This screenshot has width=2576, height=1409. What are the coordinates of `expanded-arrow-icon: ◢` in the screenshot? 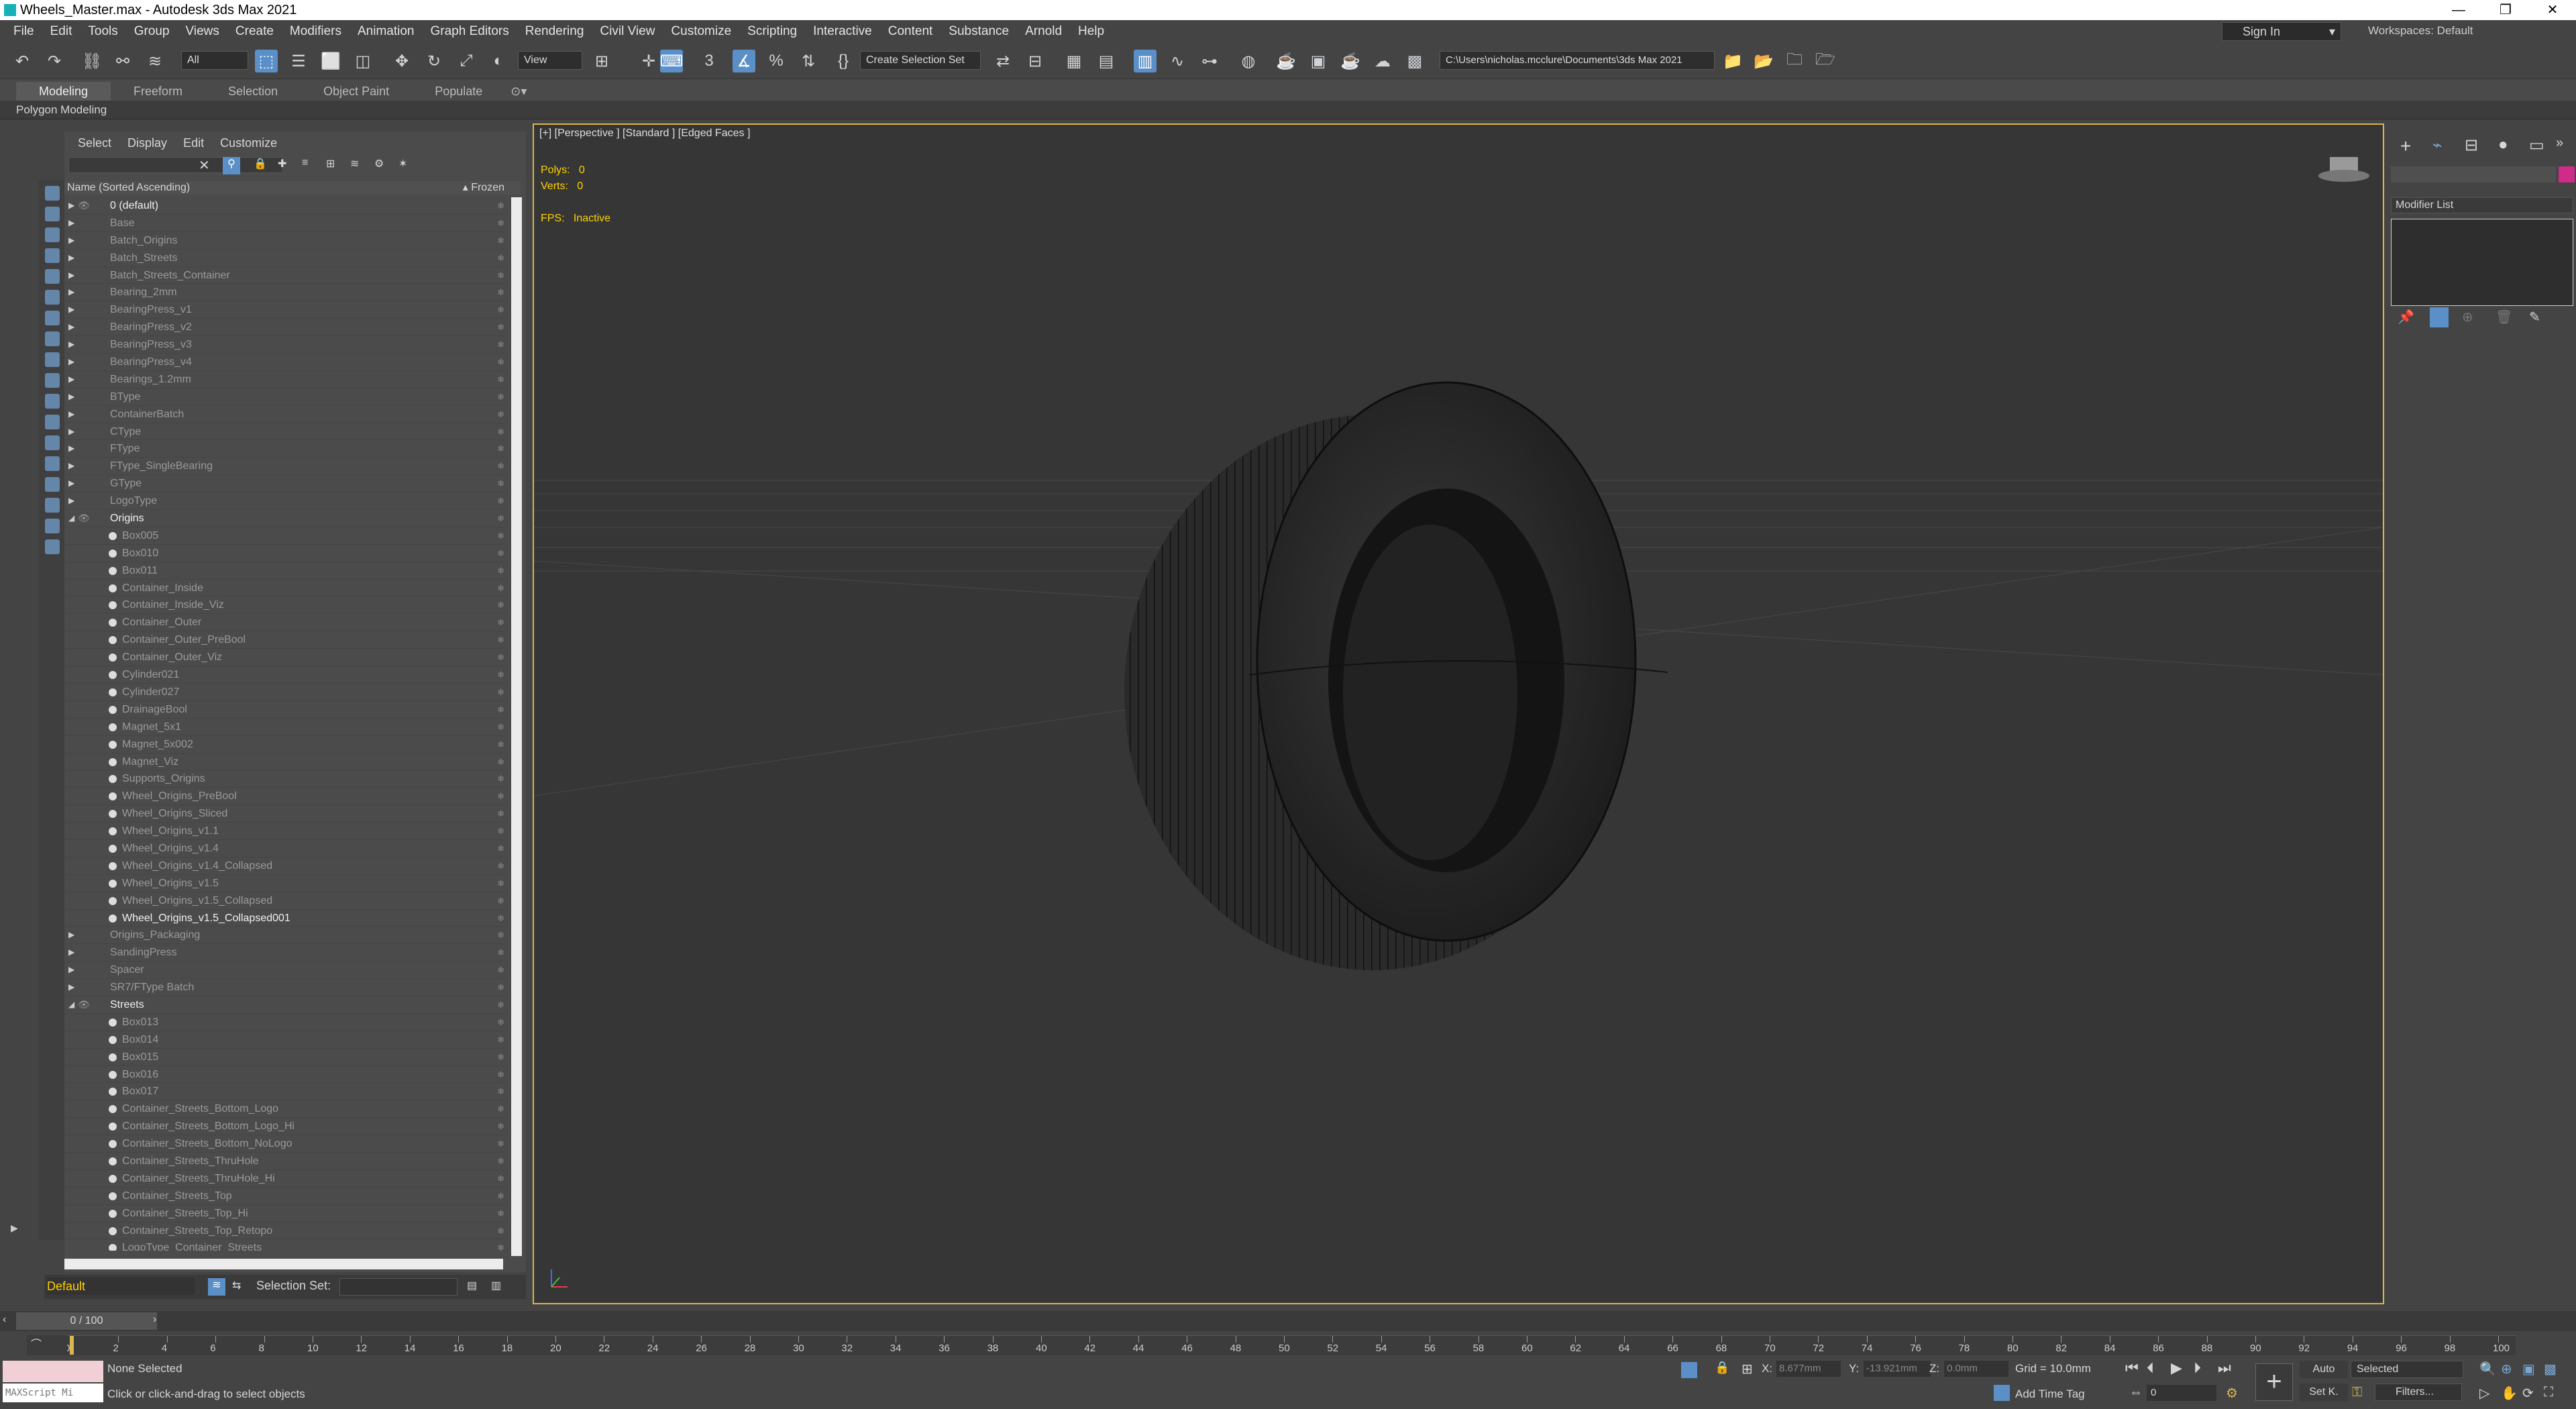 It's located at (72, 518).